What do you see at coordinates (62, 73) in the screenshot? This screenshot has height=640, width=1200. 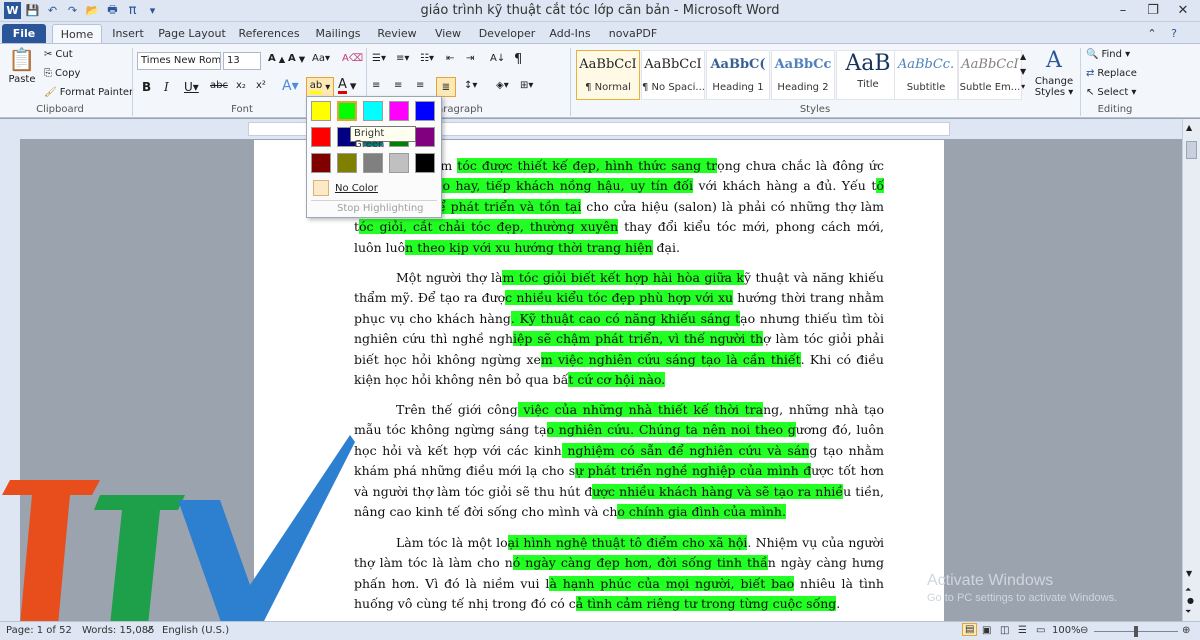 I see `copy-button: ⎘ Copy` at bounding box center [62, 73].